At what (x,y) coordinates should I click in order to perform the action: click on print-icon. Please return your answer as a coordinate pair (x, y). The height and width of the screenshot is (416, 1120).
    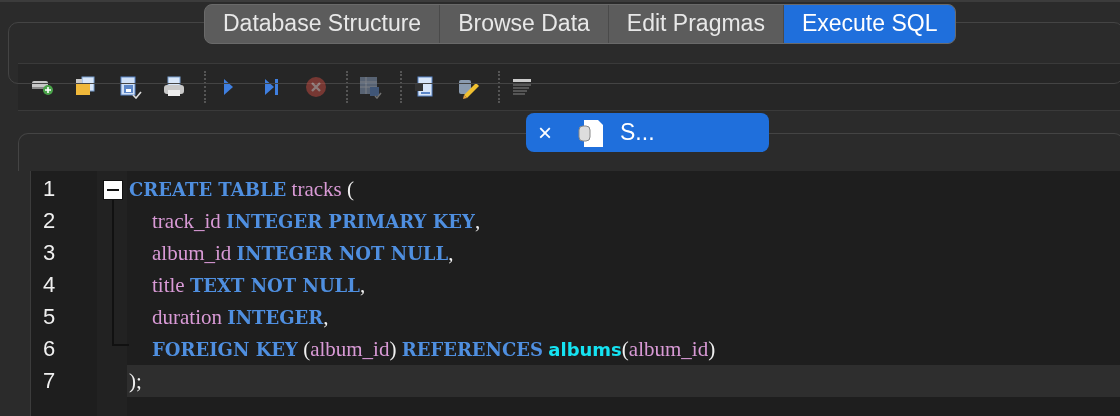
    Looking at the image, I should click on (174, 87).